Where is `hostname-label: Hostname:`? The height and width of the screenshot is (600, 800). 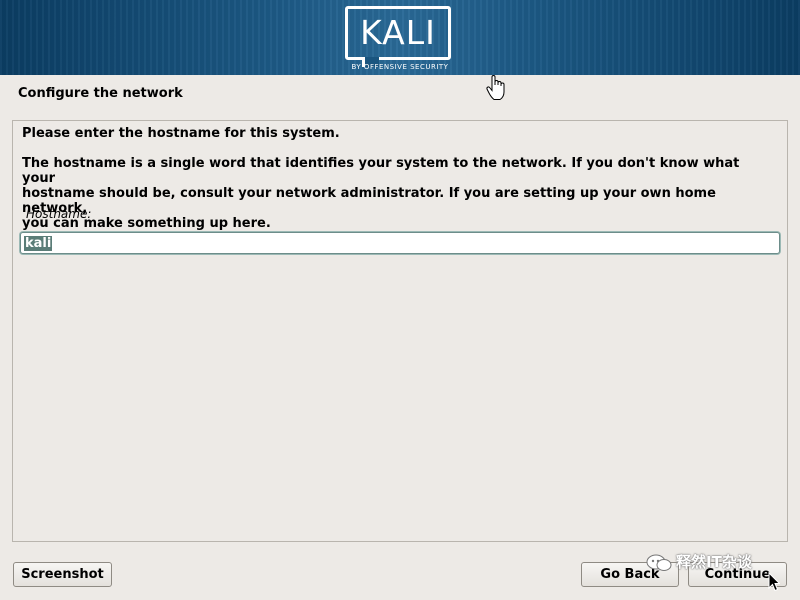 hostname-label: Hostname: is located at coordinates (59, 214).